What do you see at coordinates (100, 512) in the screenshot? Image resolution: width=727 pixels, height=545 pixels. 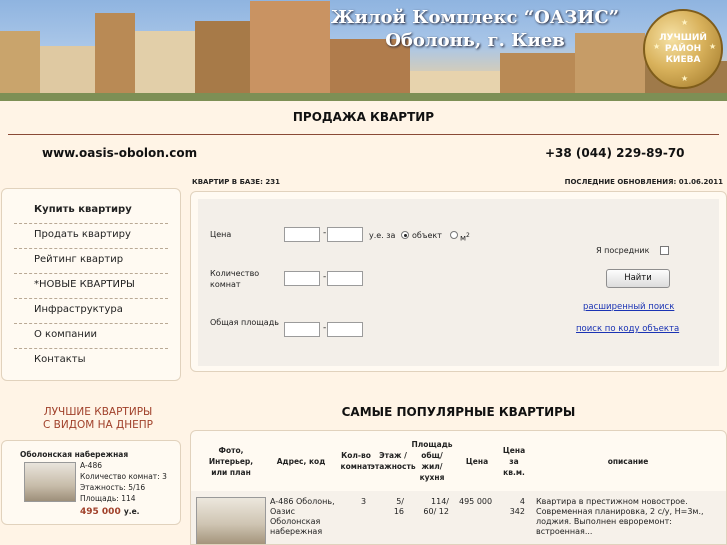 I see `best-price-value: 495 000` at bounding box center [100, 512].